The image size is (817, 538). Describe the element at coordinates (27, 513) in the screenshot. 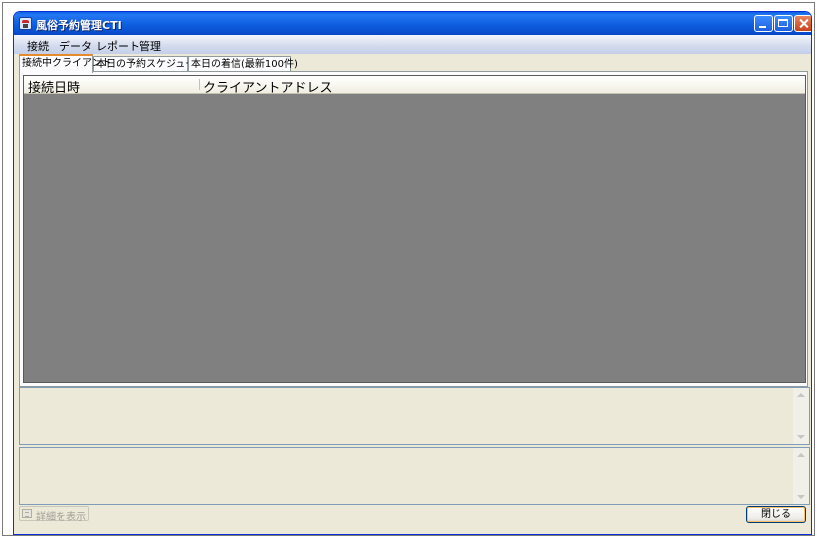

I see `details-icon` at that location.